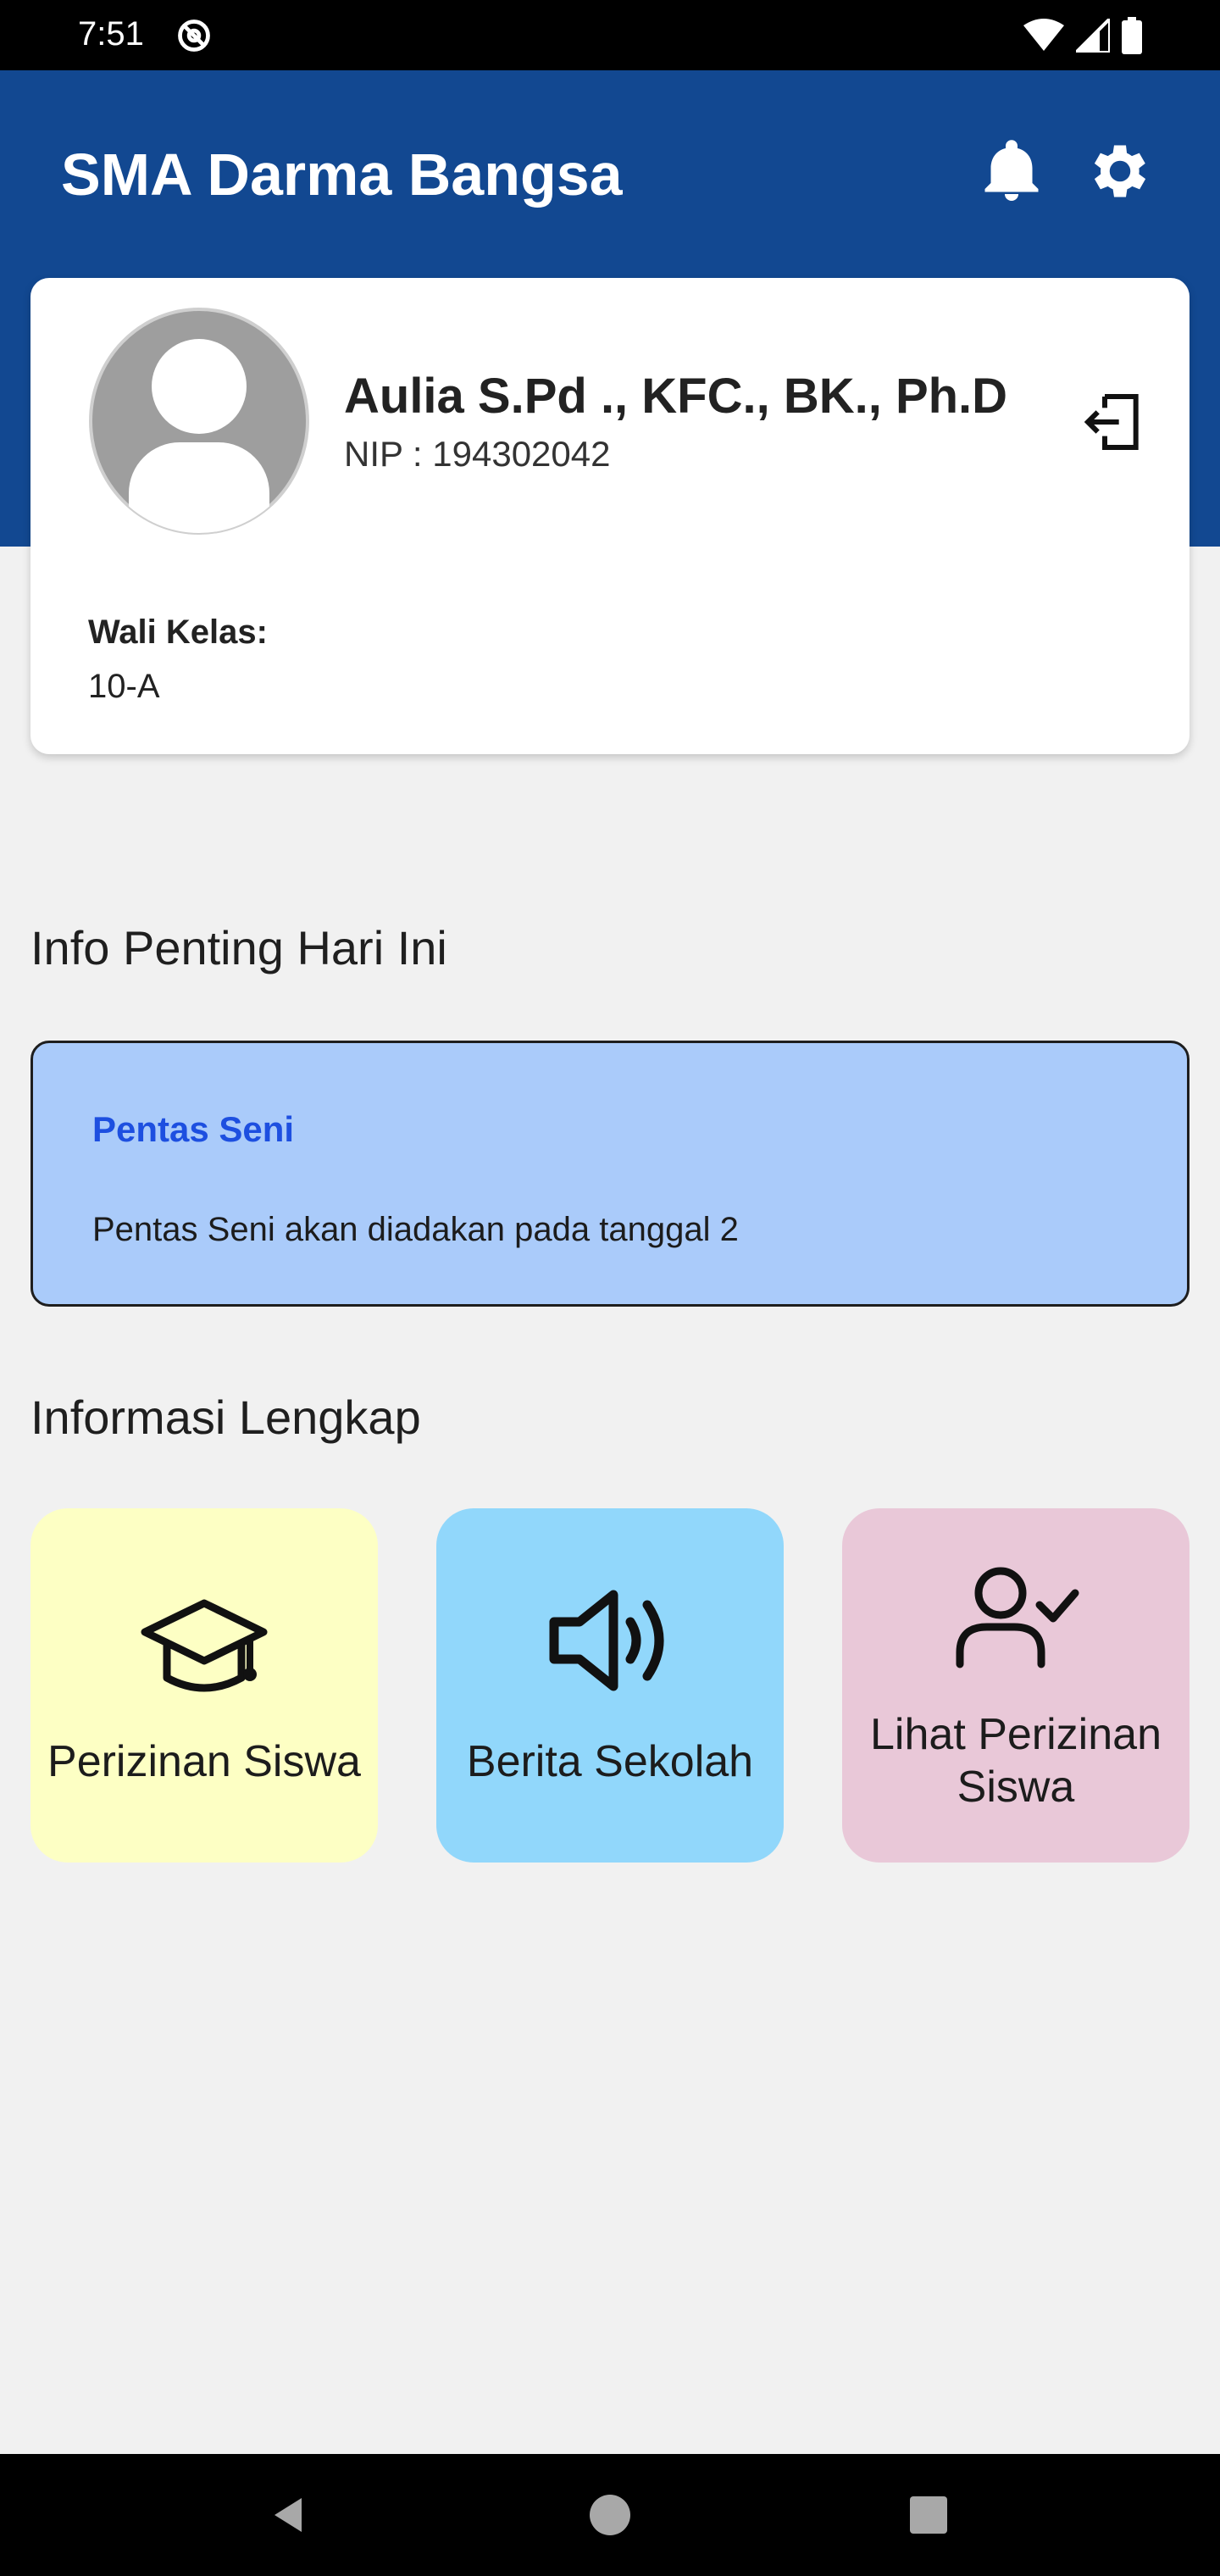 This screenshot has height=2576, width=1220. Describe the element at coordinates (929, 2515) in the screenshot. I see `recents-icon` at that location.